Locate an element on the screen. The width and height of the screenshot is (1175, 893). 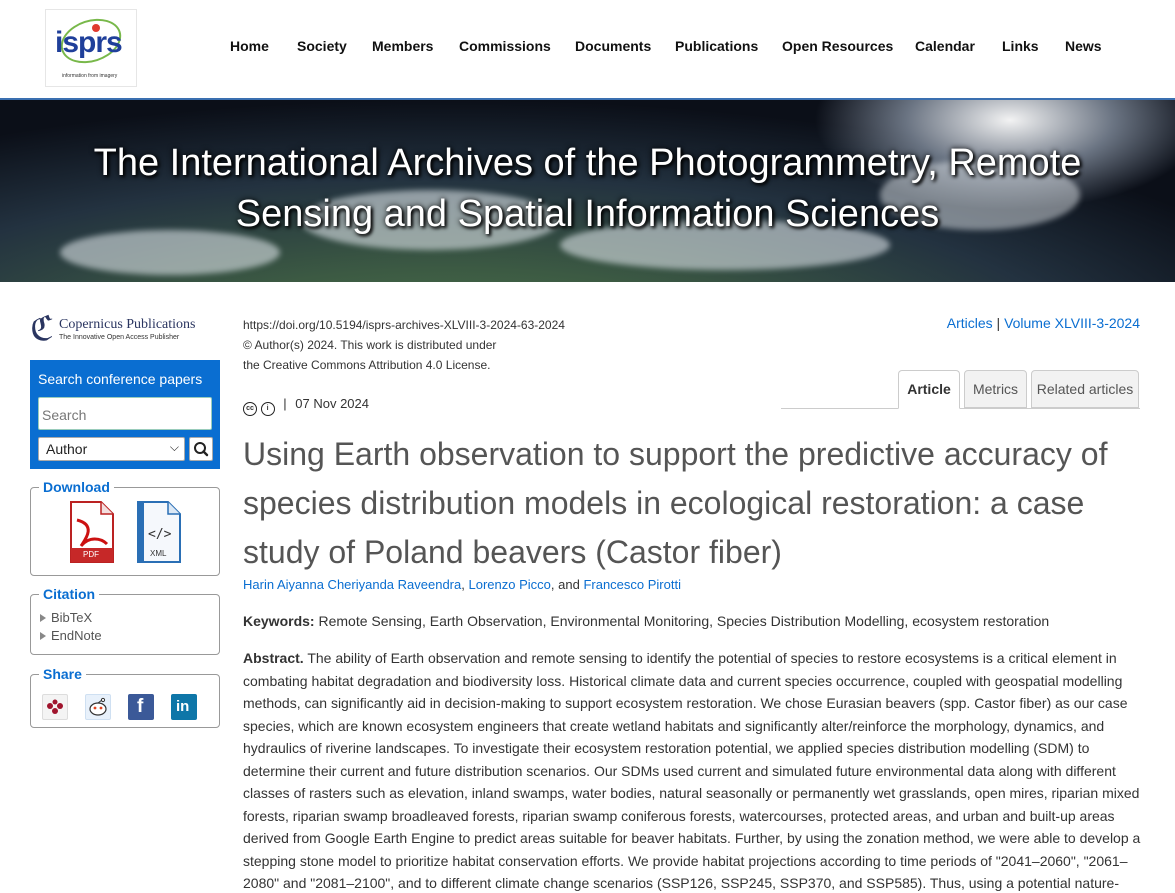
xml-label: XML is located at coordinates (158, 553).